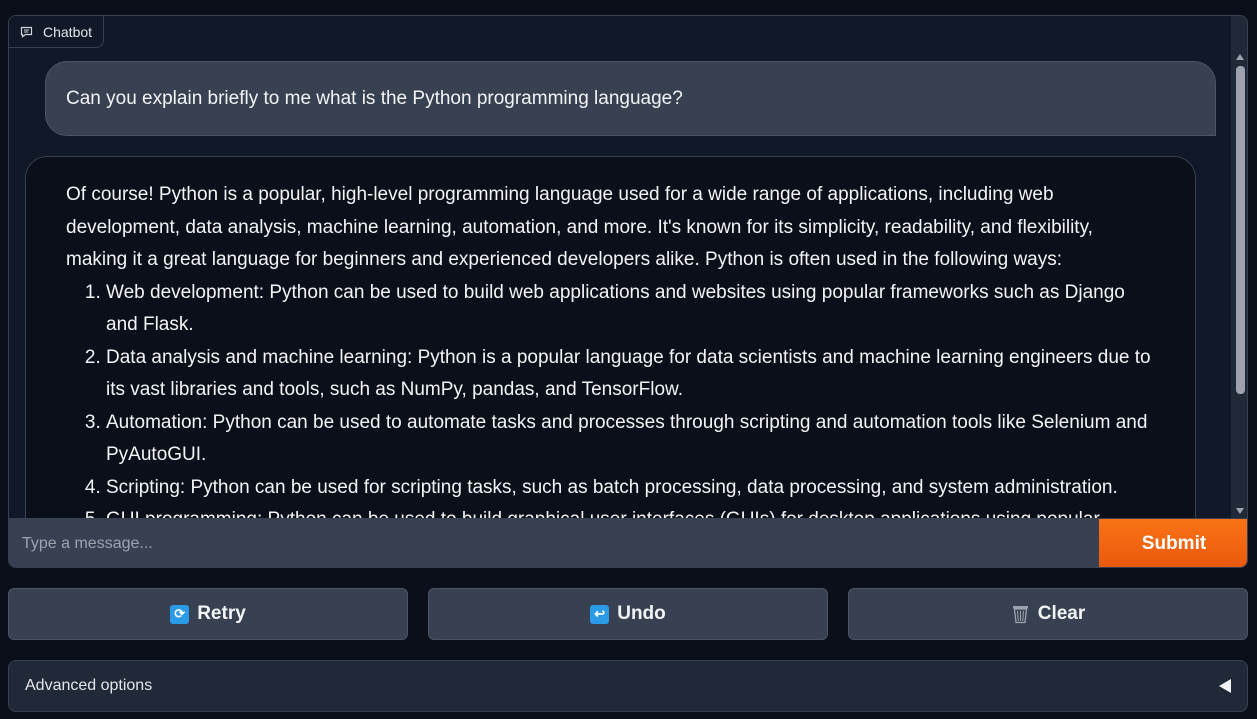 The height and width of the screenshot is (719, 1257). I want to click on submit-button: Submit, so click(1173, 543).